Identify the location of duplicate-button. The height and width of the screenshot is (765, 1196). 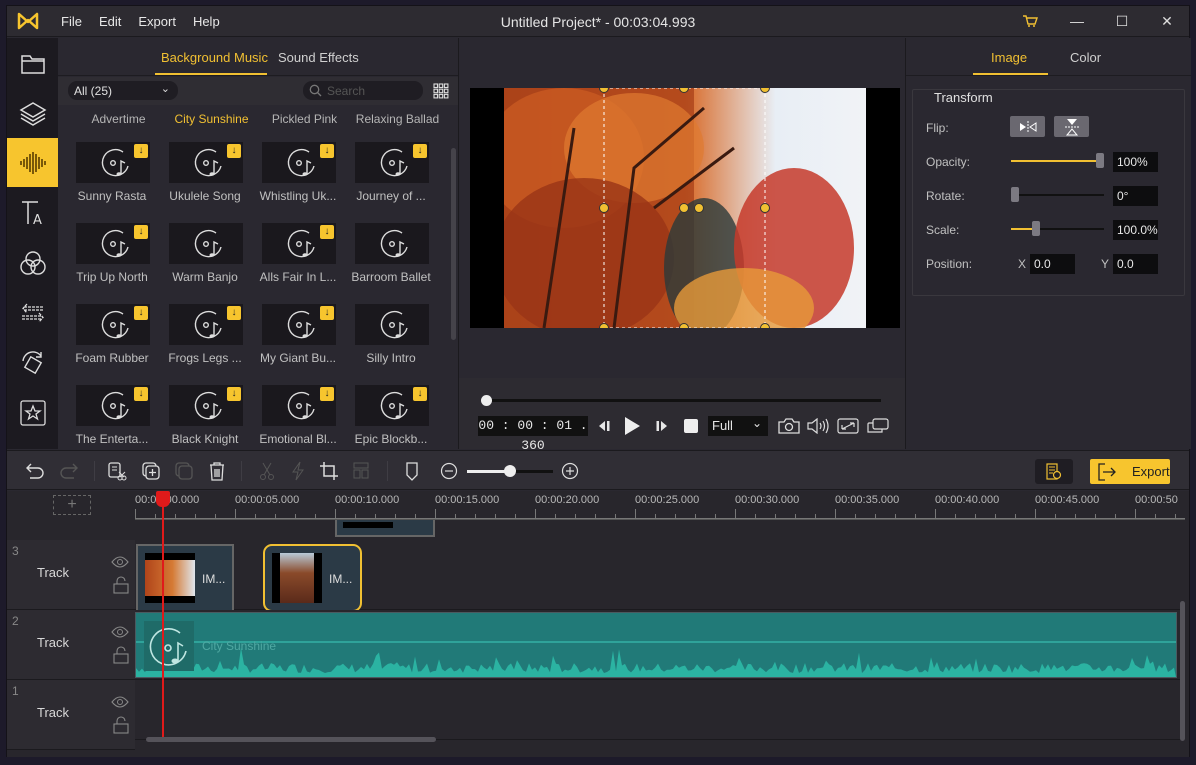
(184, 471).